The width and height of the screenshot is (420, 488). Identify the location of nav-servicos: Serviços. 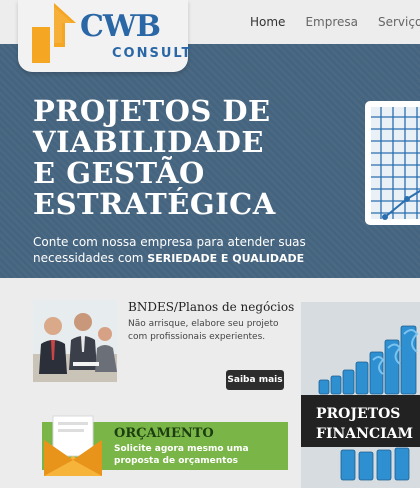
(398, 22).